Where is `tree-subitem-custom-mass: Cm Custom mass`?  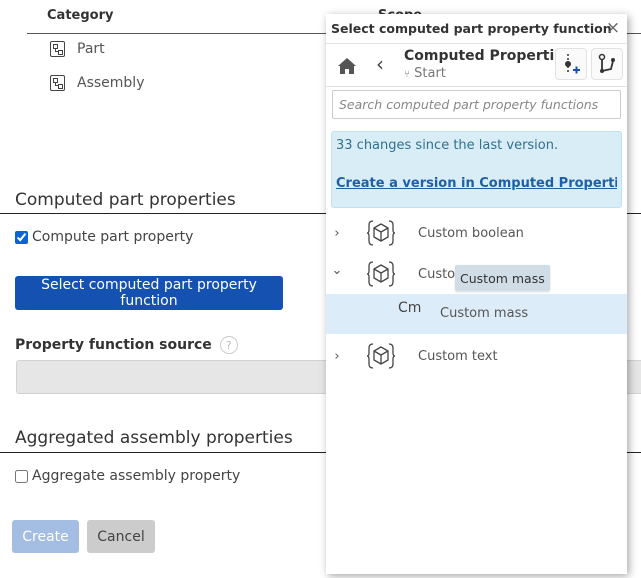
tree-subitem-custom-mass: Cm Custom mass is located at coordinates (476, 314).